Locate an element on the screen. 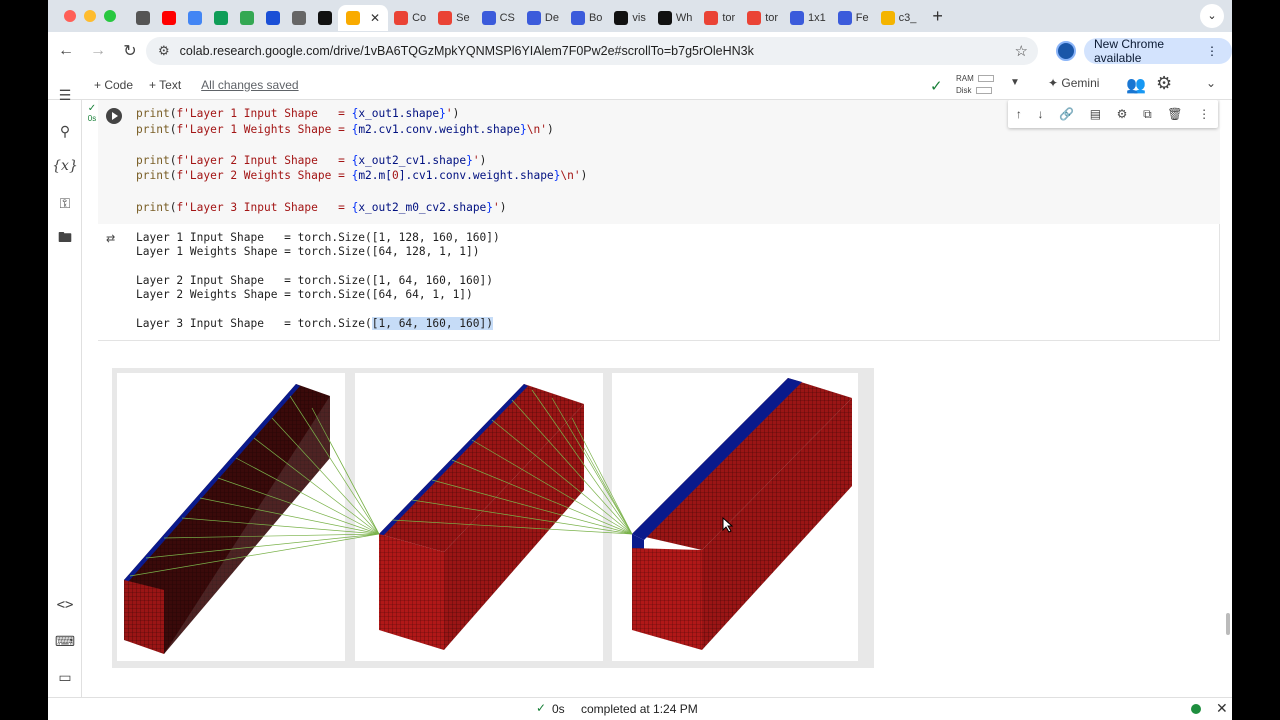 This screenshot has height=720, width=1280. move-down-icon: ↓ is located at coordinates (1040, 114).